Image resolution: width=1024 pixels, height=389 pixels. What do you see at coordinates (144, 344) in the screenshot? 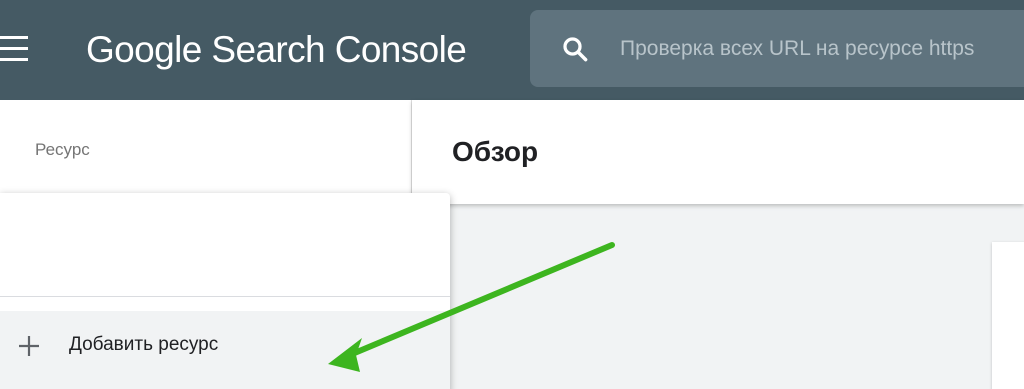
I see `add-resource-label: Добавить ресурс` at bounding box center [144, 344].